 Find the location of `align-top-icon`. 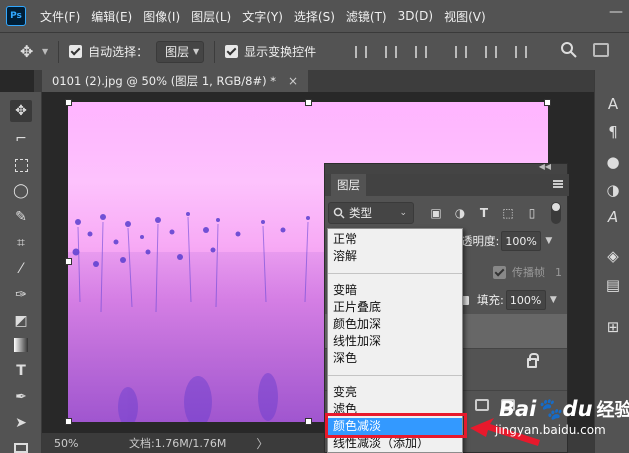

align-top-icon is located at coordinates (461, 52).